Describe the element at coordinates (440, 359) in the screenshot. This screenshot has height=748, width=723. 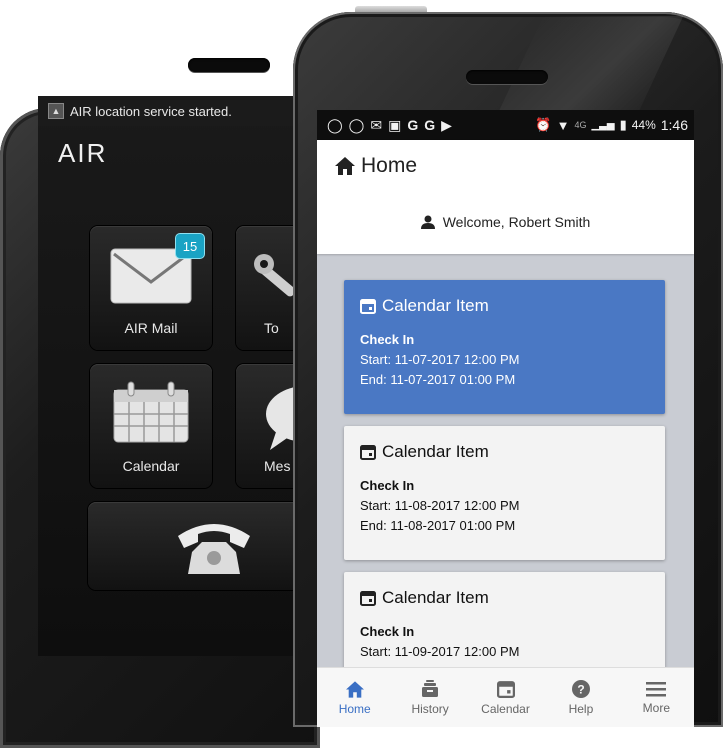
I see `card-start: Start: 11-07-2017 12:00 PM` at that location.